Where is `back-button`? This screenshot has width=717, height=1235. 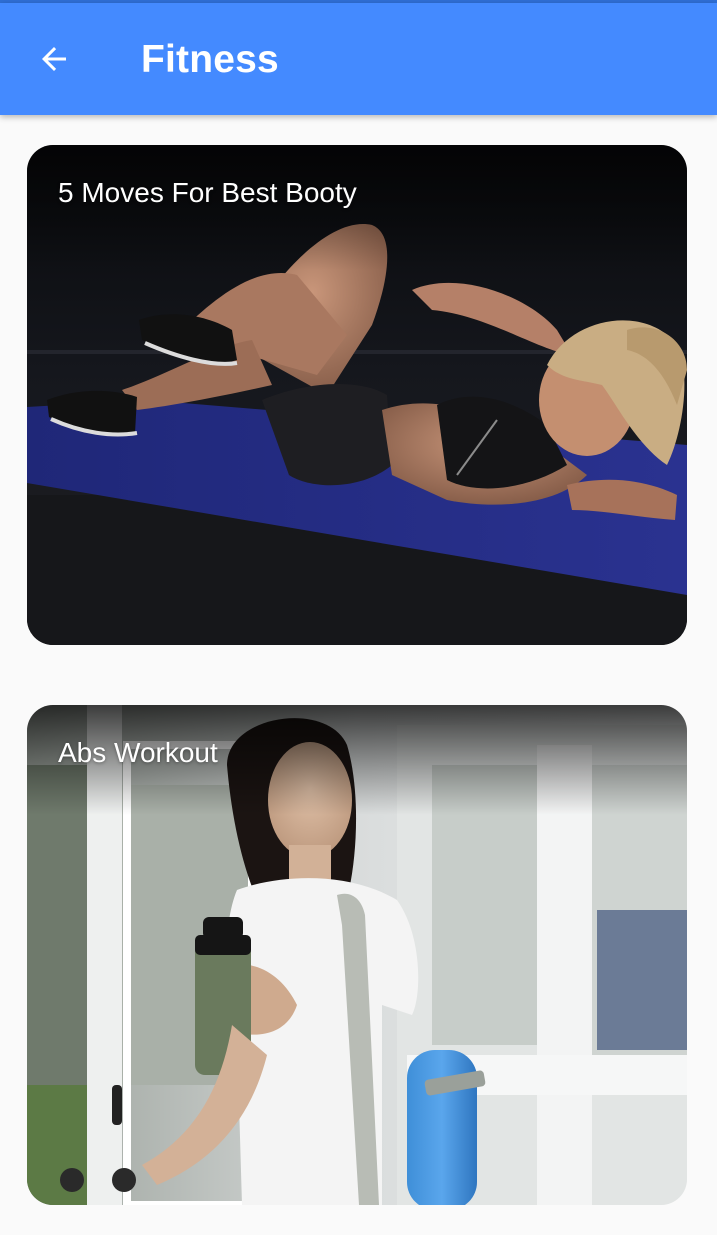
back-button is located at coordinates (54, 59).